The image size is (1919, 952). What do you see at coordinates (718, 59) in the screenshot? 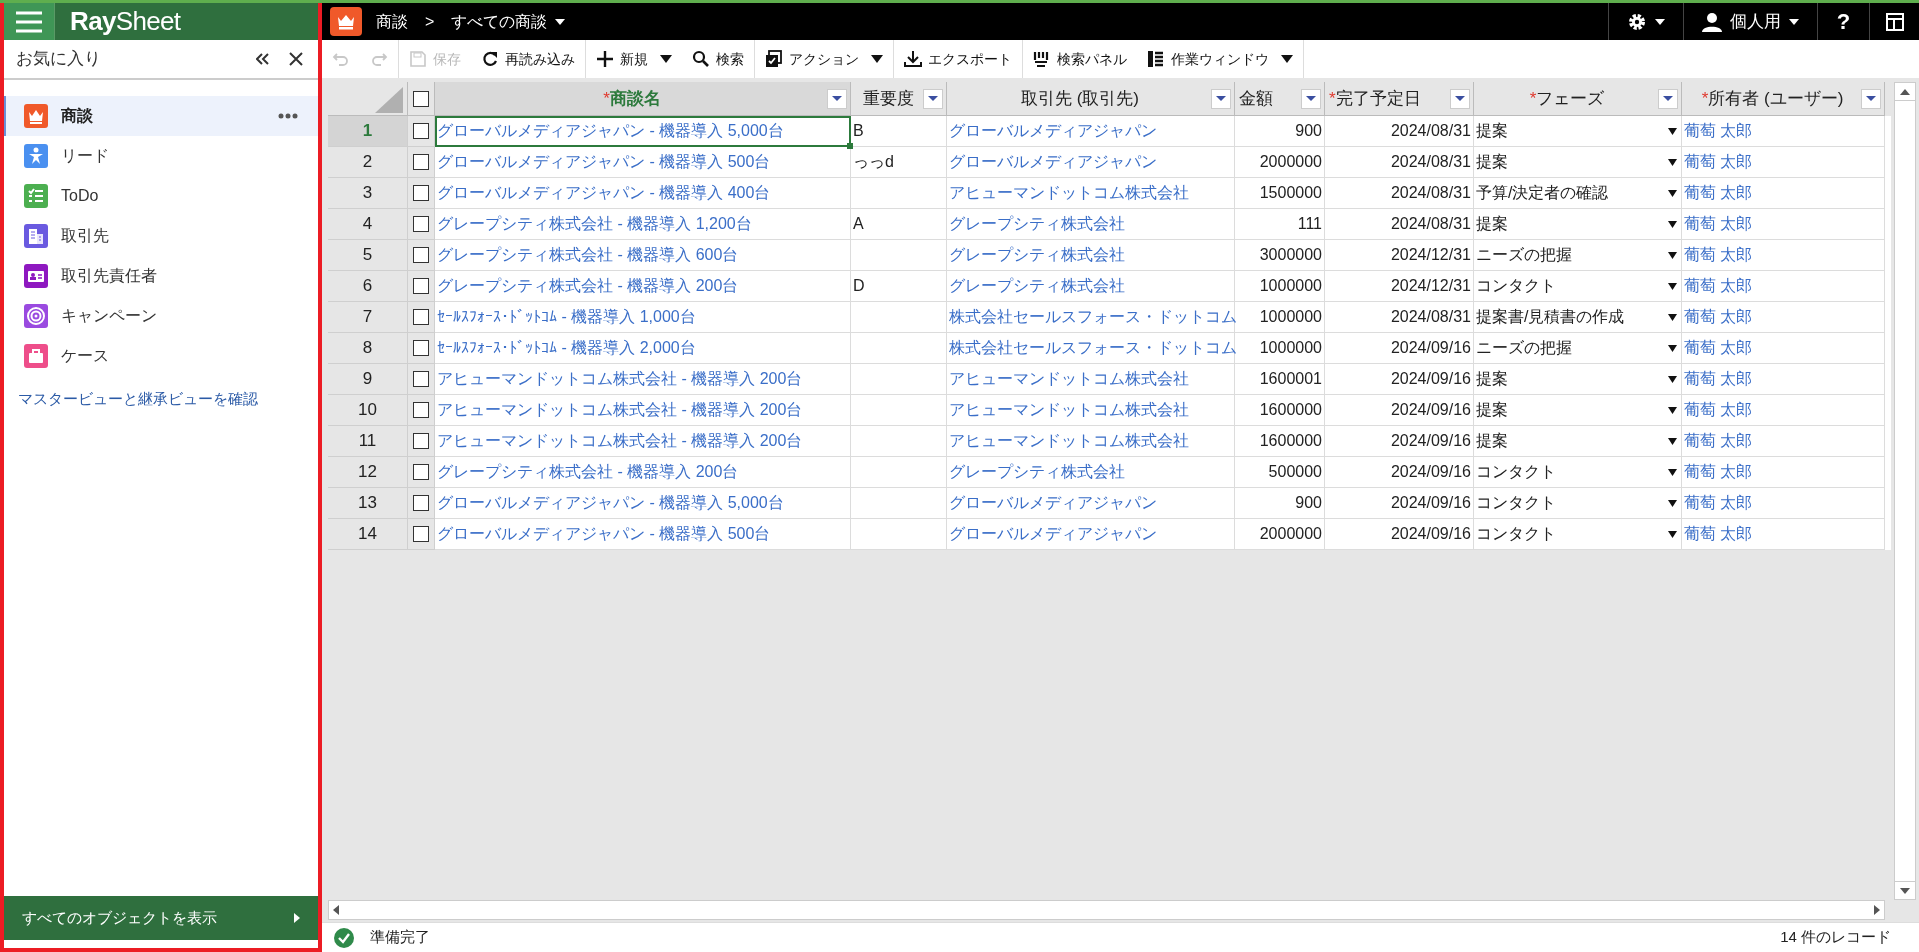
I see `search-button: 検索` at bounding box center [718, 59].